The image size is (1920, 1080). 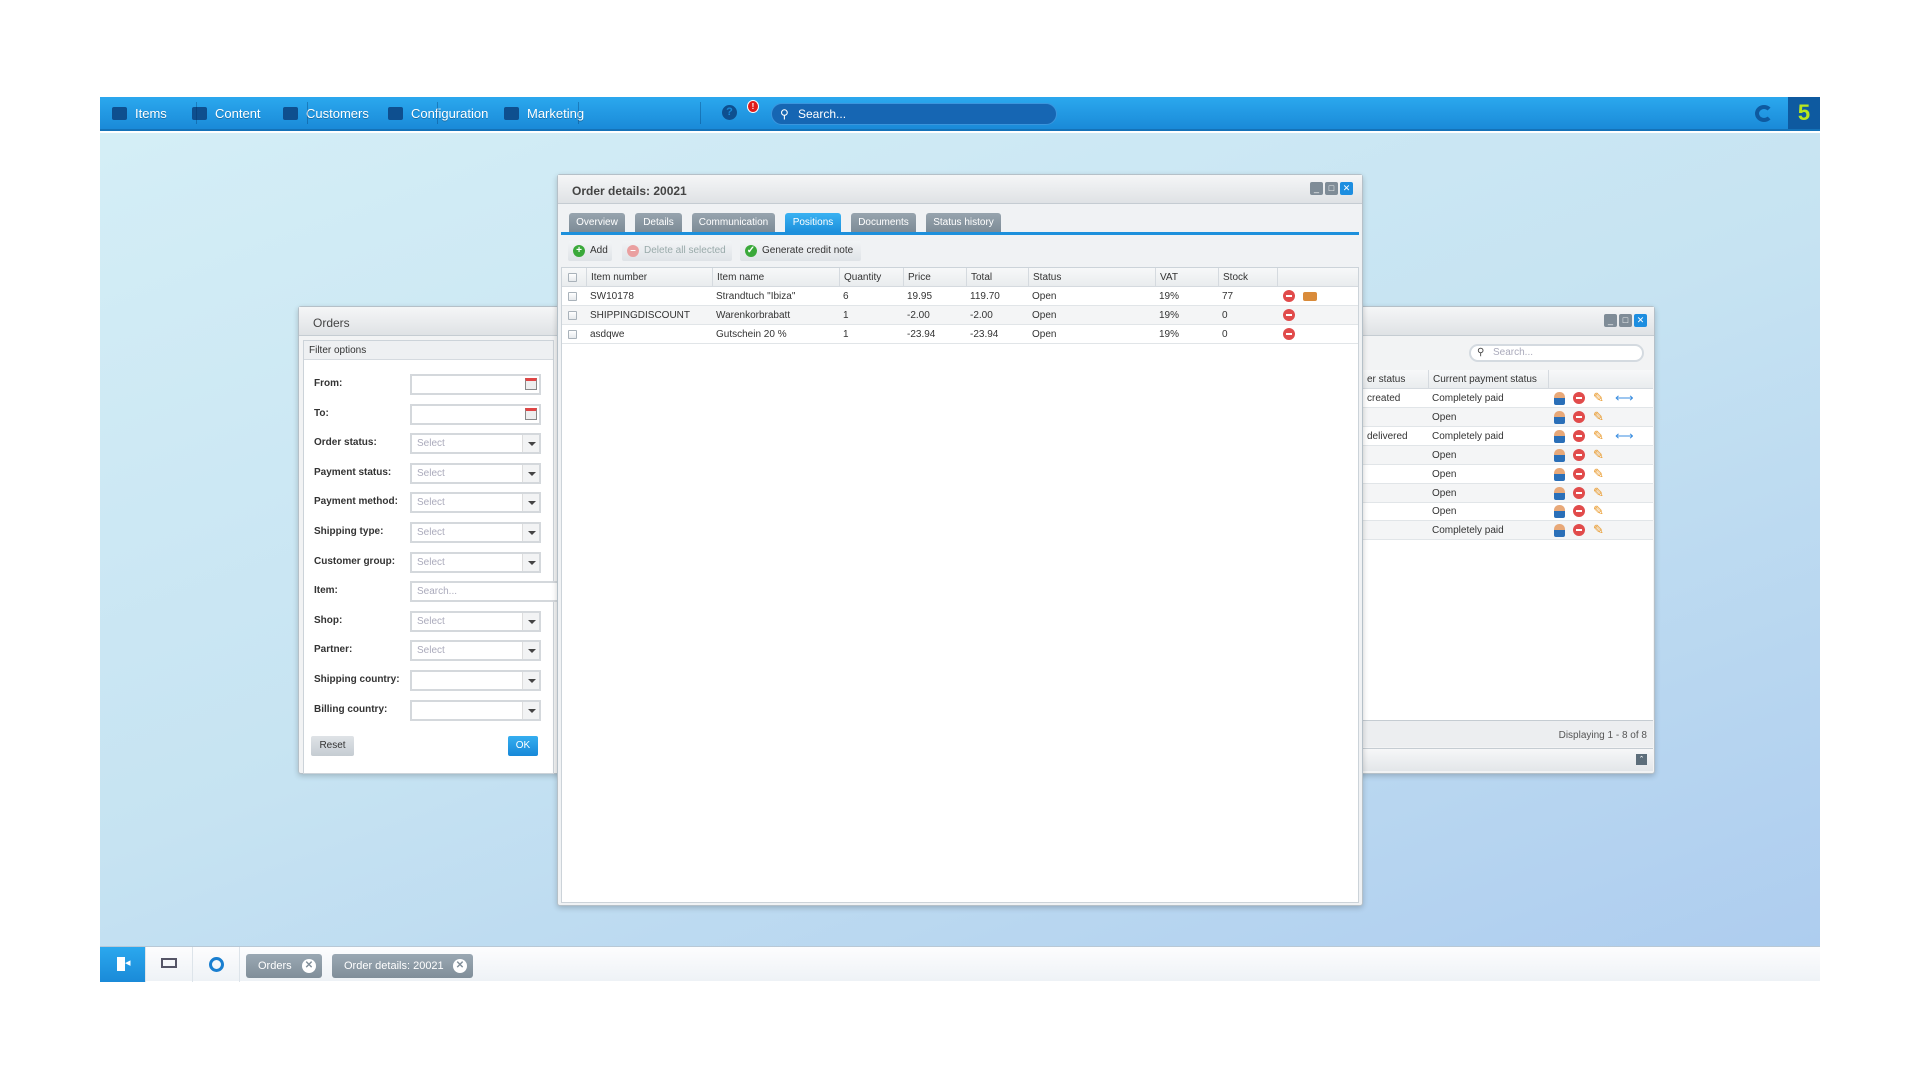 I want to click on windows-overview-button, so click(x=169, y=964).